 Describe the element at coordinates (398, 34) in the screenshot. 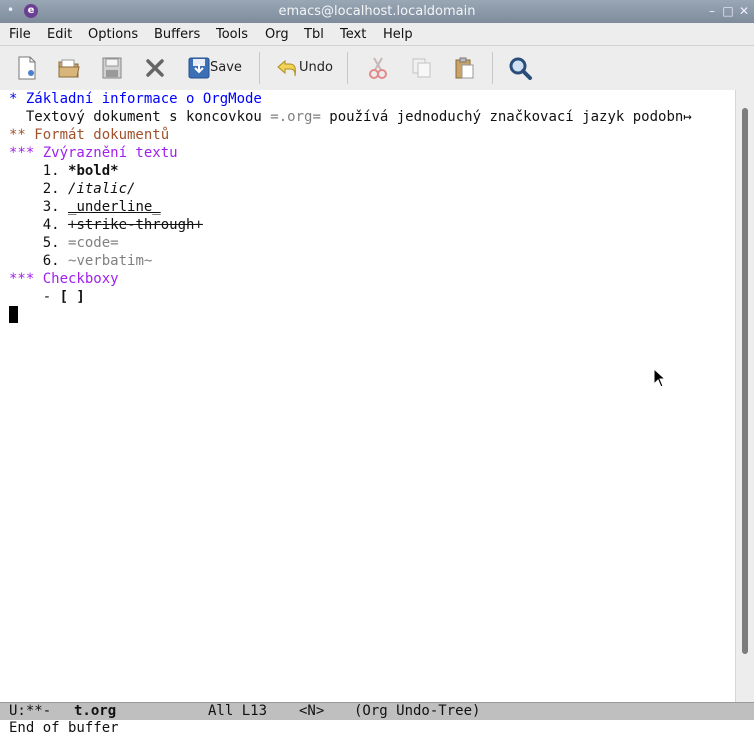

I see `menu-help: Help` at that location.